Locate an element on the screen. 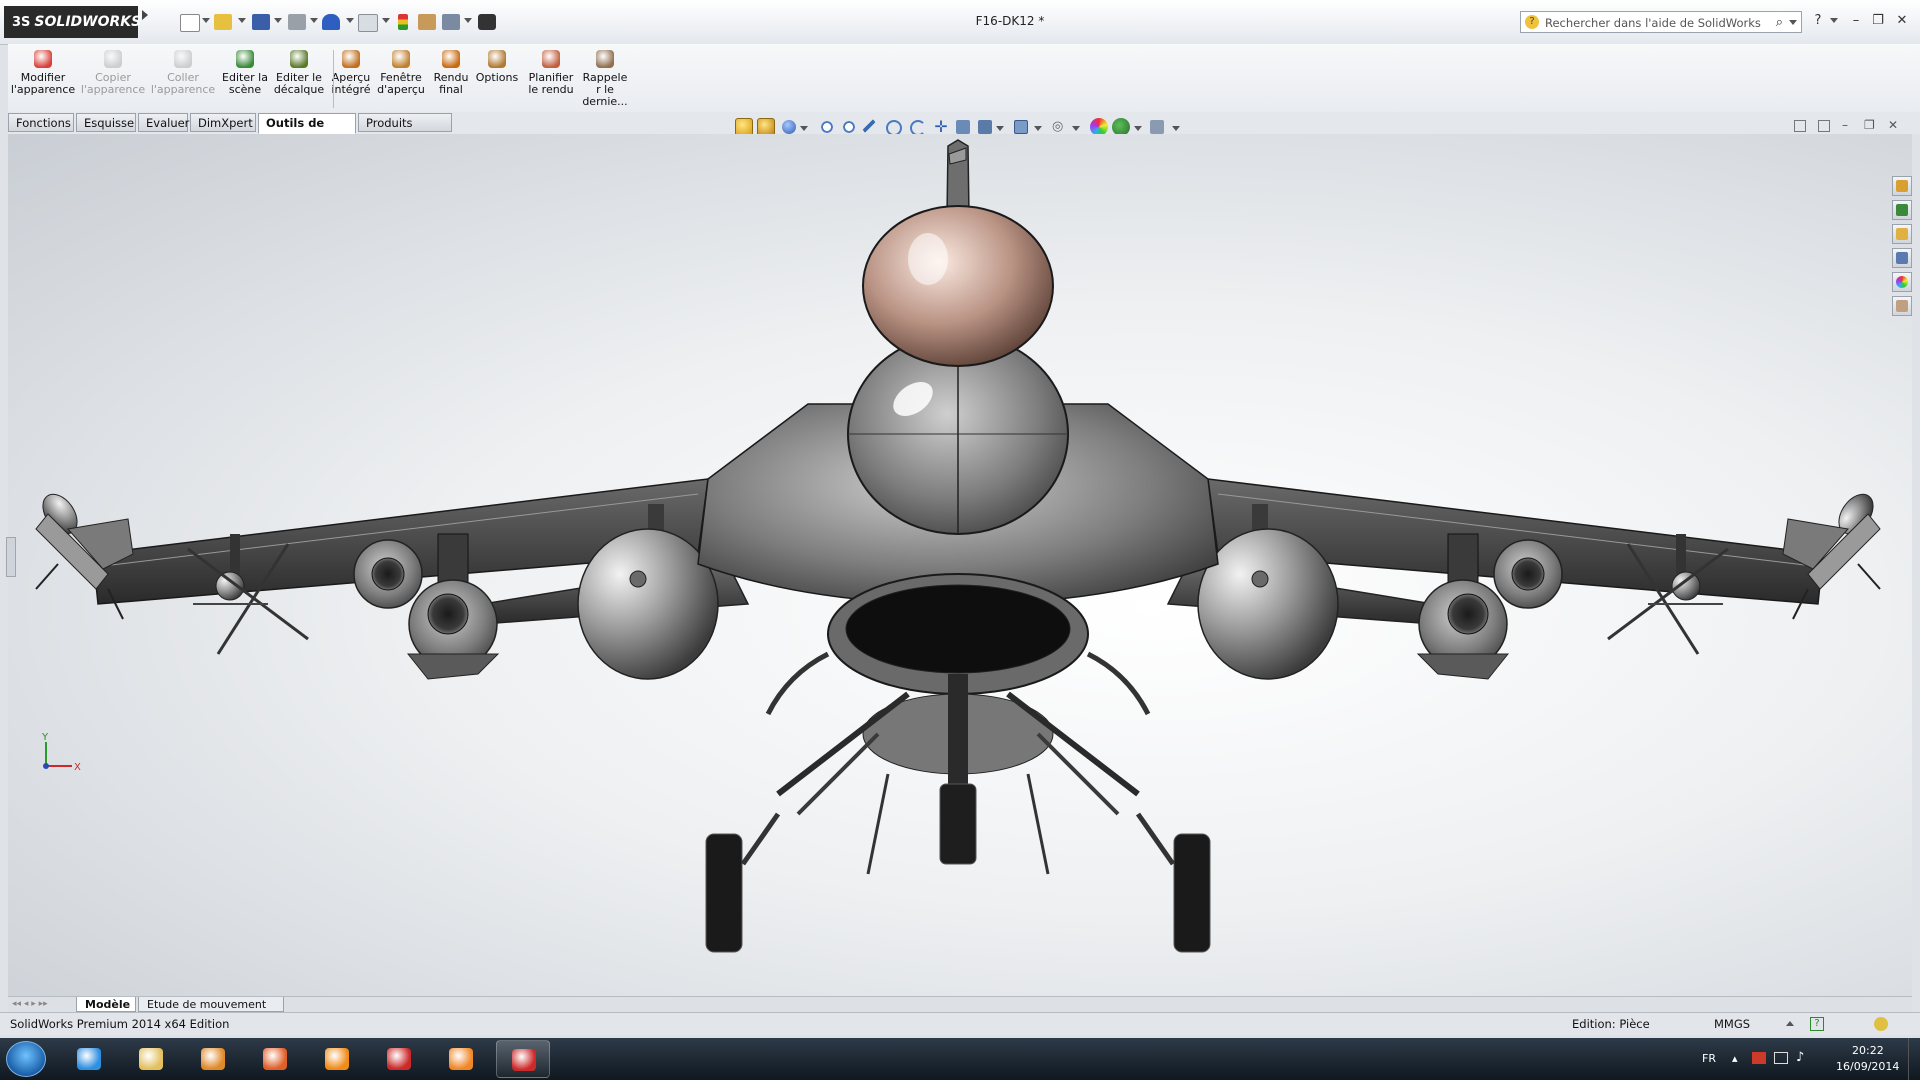 Image resolution: width=1920 pixels, height=1080 pixels. taskbar-rss-app-button is located at coordinates (461, 1059).